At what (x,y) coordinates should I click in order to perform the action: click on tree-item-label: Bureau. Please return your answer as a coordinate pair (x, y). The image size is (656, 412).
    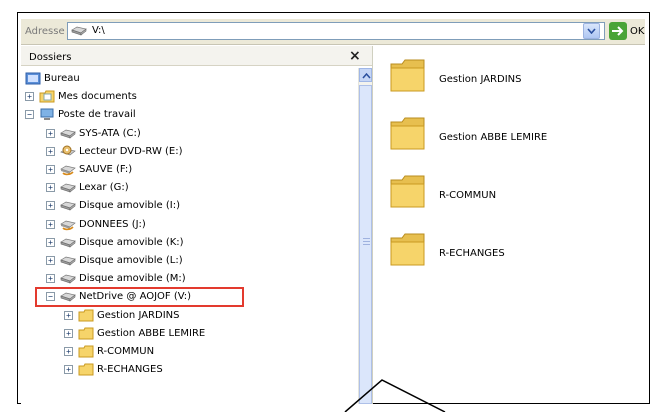
    Looking at the image, I should click on (62, 78).